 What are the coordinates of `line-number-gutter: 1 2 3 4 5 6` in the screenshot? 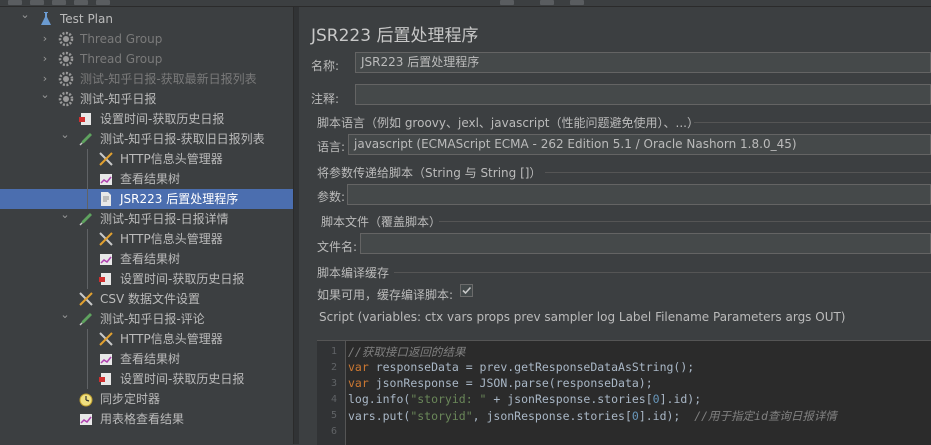 It's located at (331, 393).